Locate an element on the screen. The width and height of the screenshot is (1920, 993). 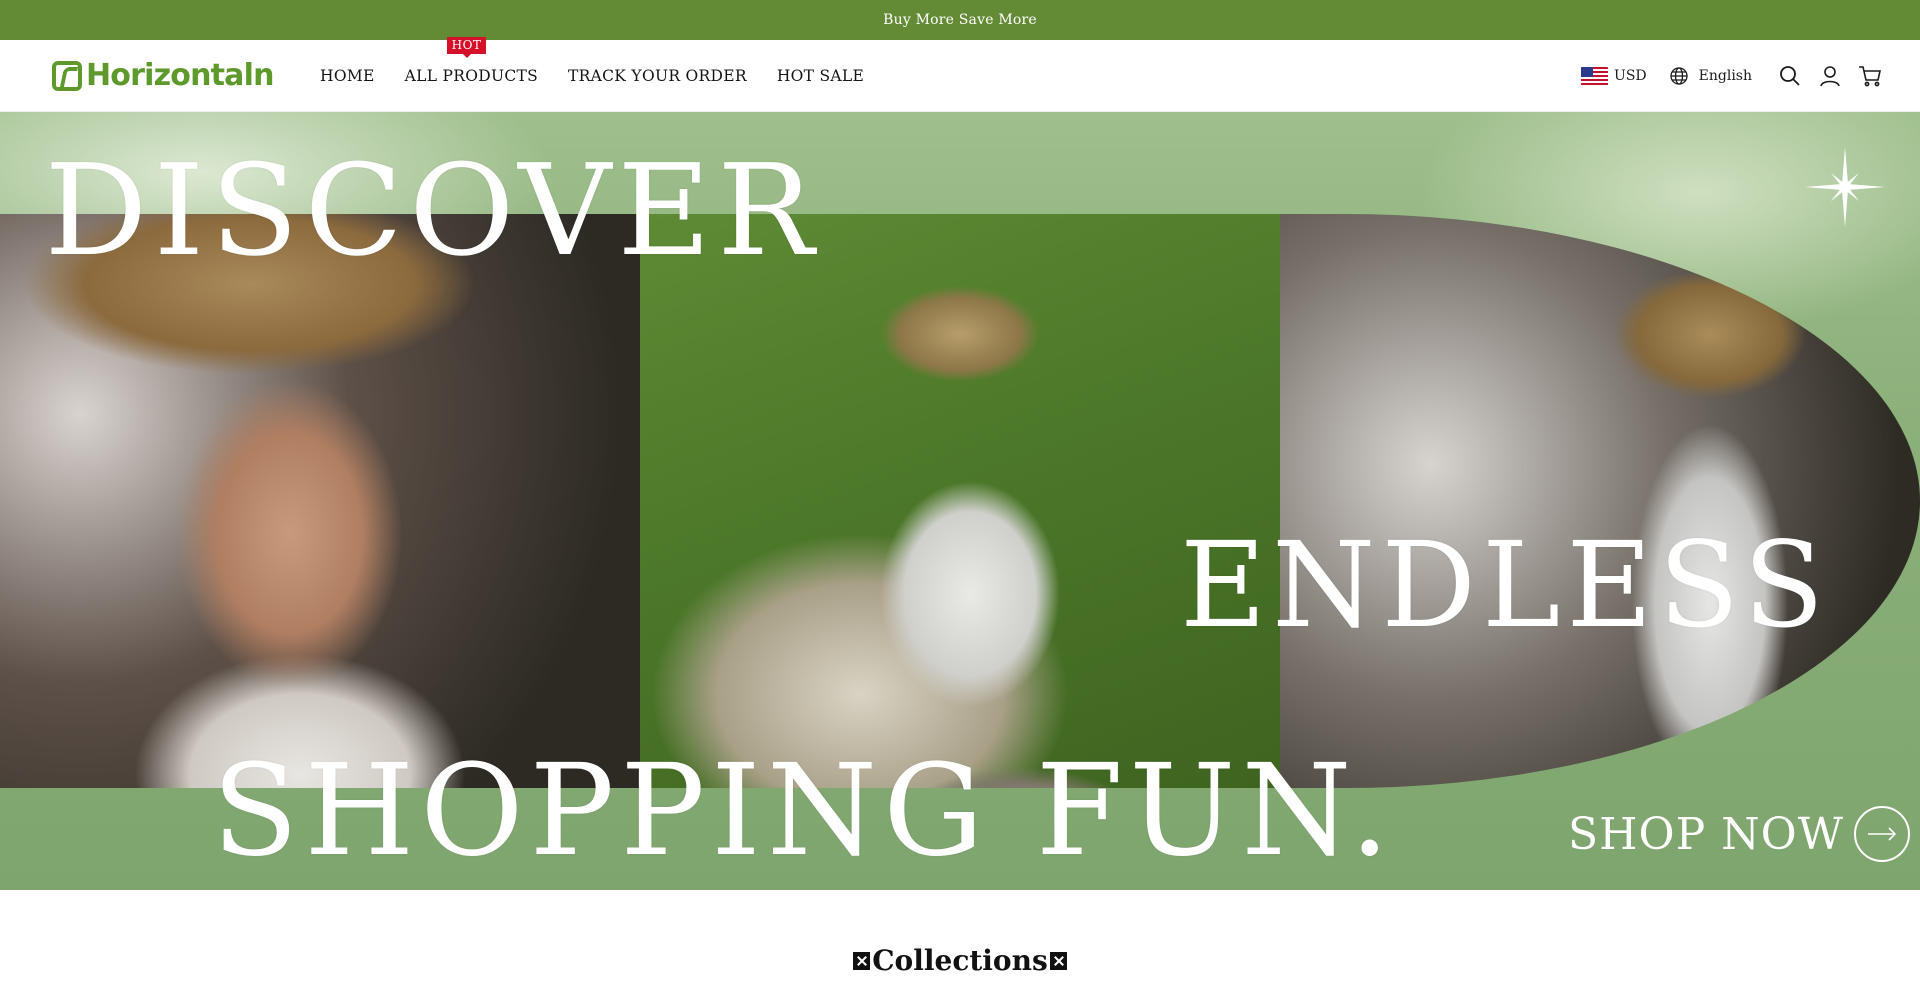
globe-icon is located at coordinates (1678, 76).